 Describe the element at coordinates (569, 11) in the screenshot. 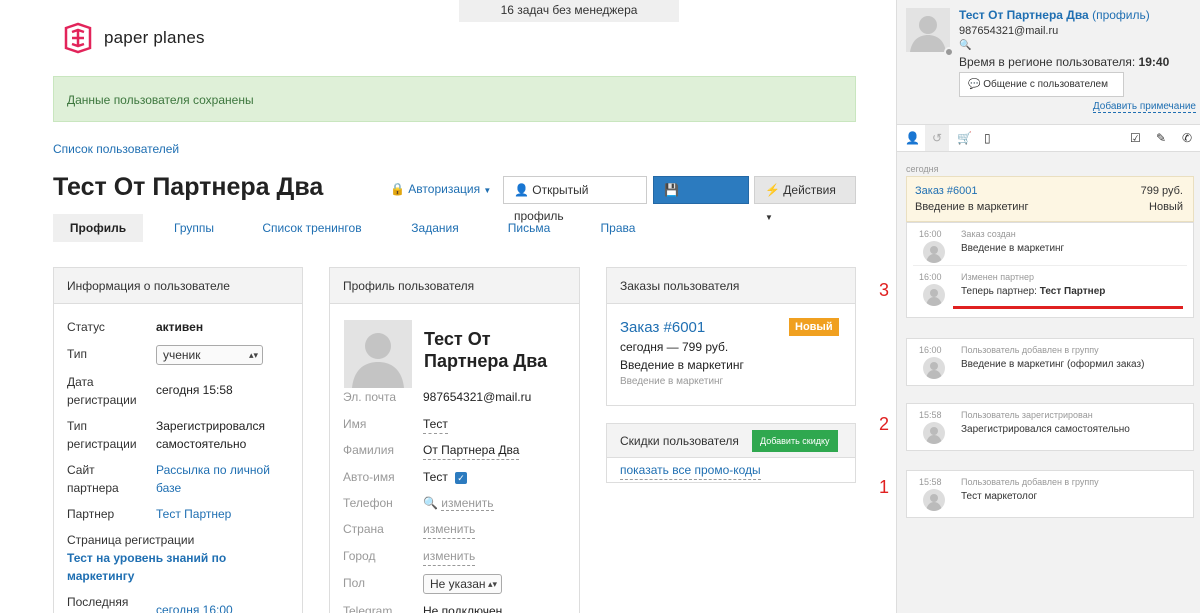

I see `tasks-without-manager-banner: 16 задач без менеджера` at that location.